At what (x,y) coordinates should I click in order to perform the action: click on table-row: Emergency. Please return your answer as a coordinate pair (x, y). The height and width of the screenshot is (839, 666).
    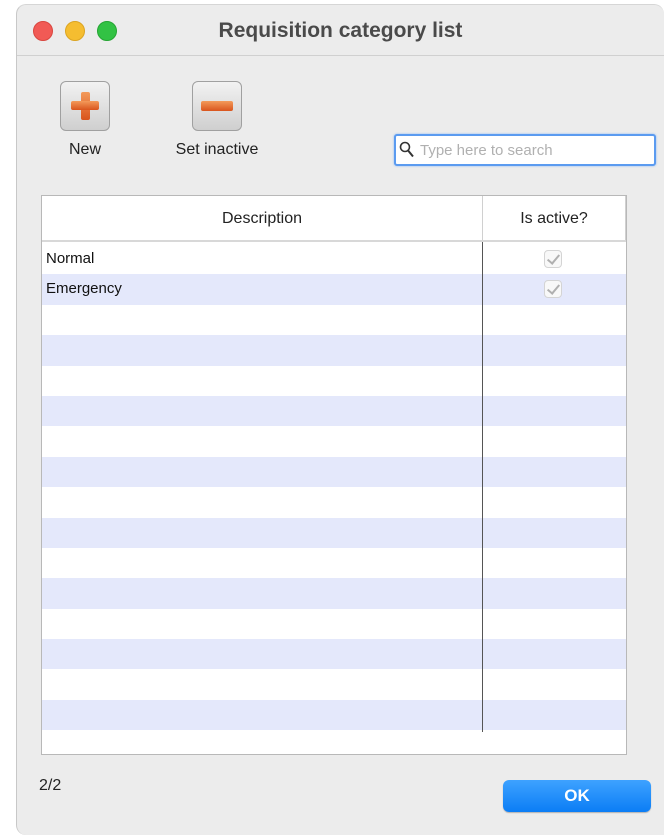
    Looking at the image, I should click on (334, 289).